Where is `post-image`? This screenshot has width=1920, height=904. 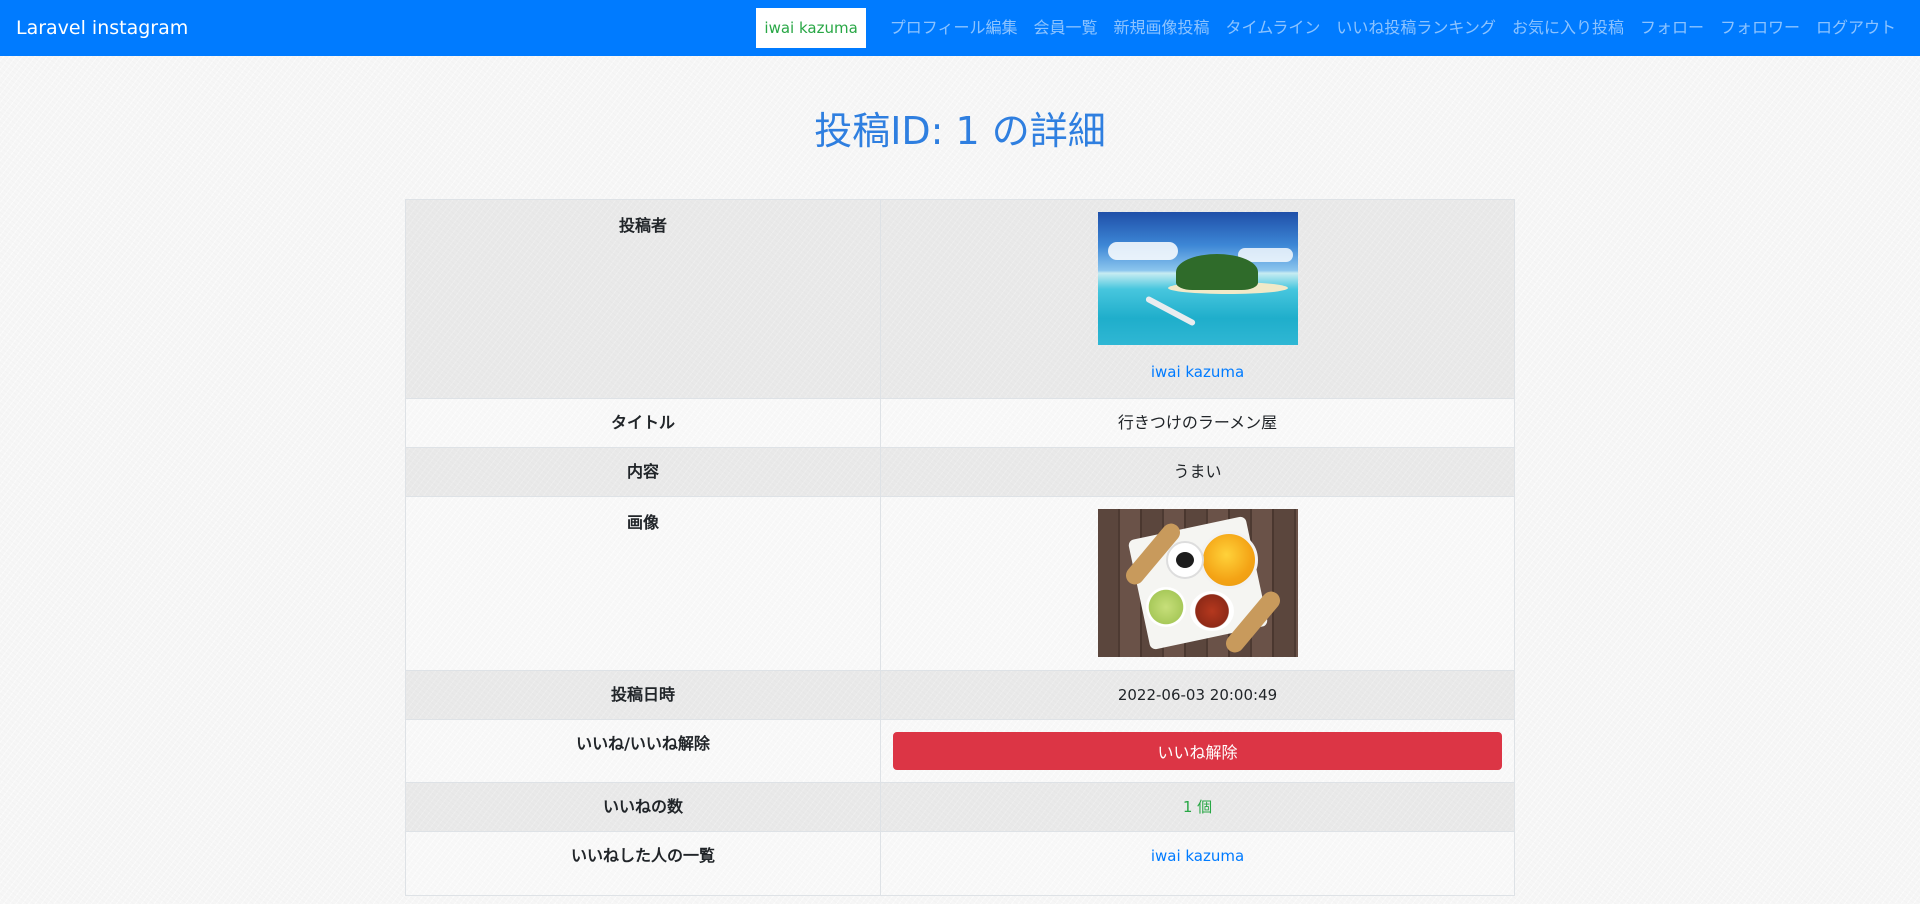
post-image is located at coordinates (1197, 583).